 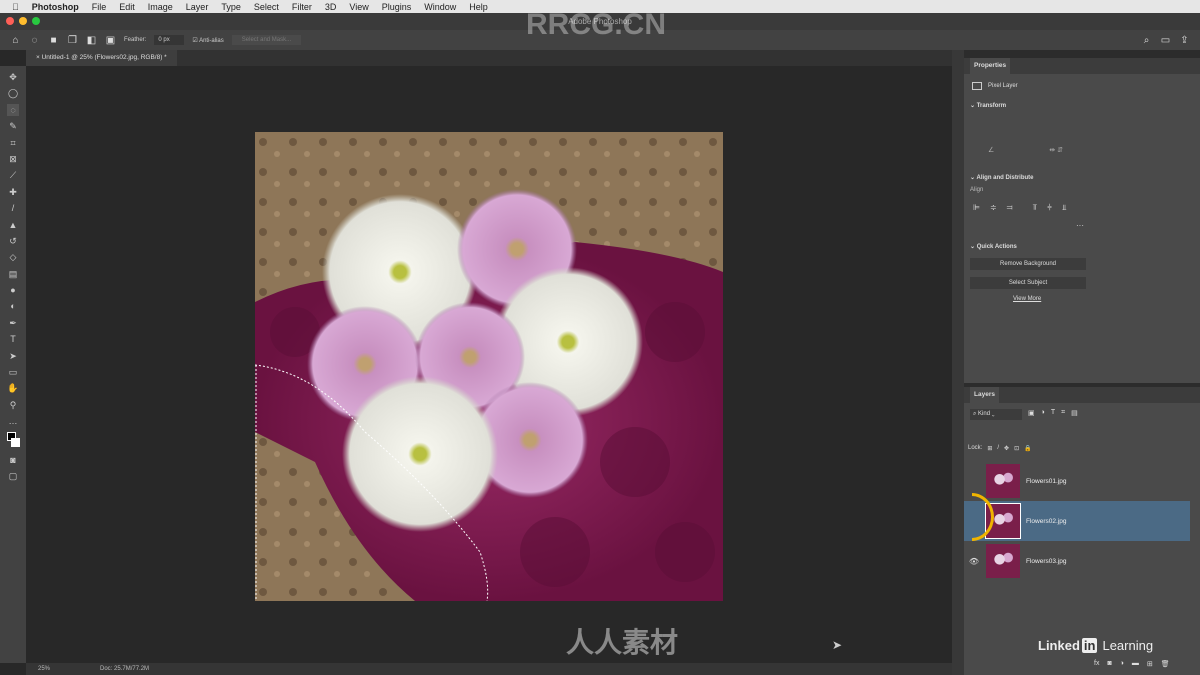 What do you see at coordinates (72, 40) in the screenshot?
I see `add-selection-icon: ❐` at bounding box center [72, 40].